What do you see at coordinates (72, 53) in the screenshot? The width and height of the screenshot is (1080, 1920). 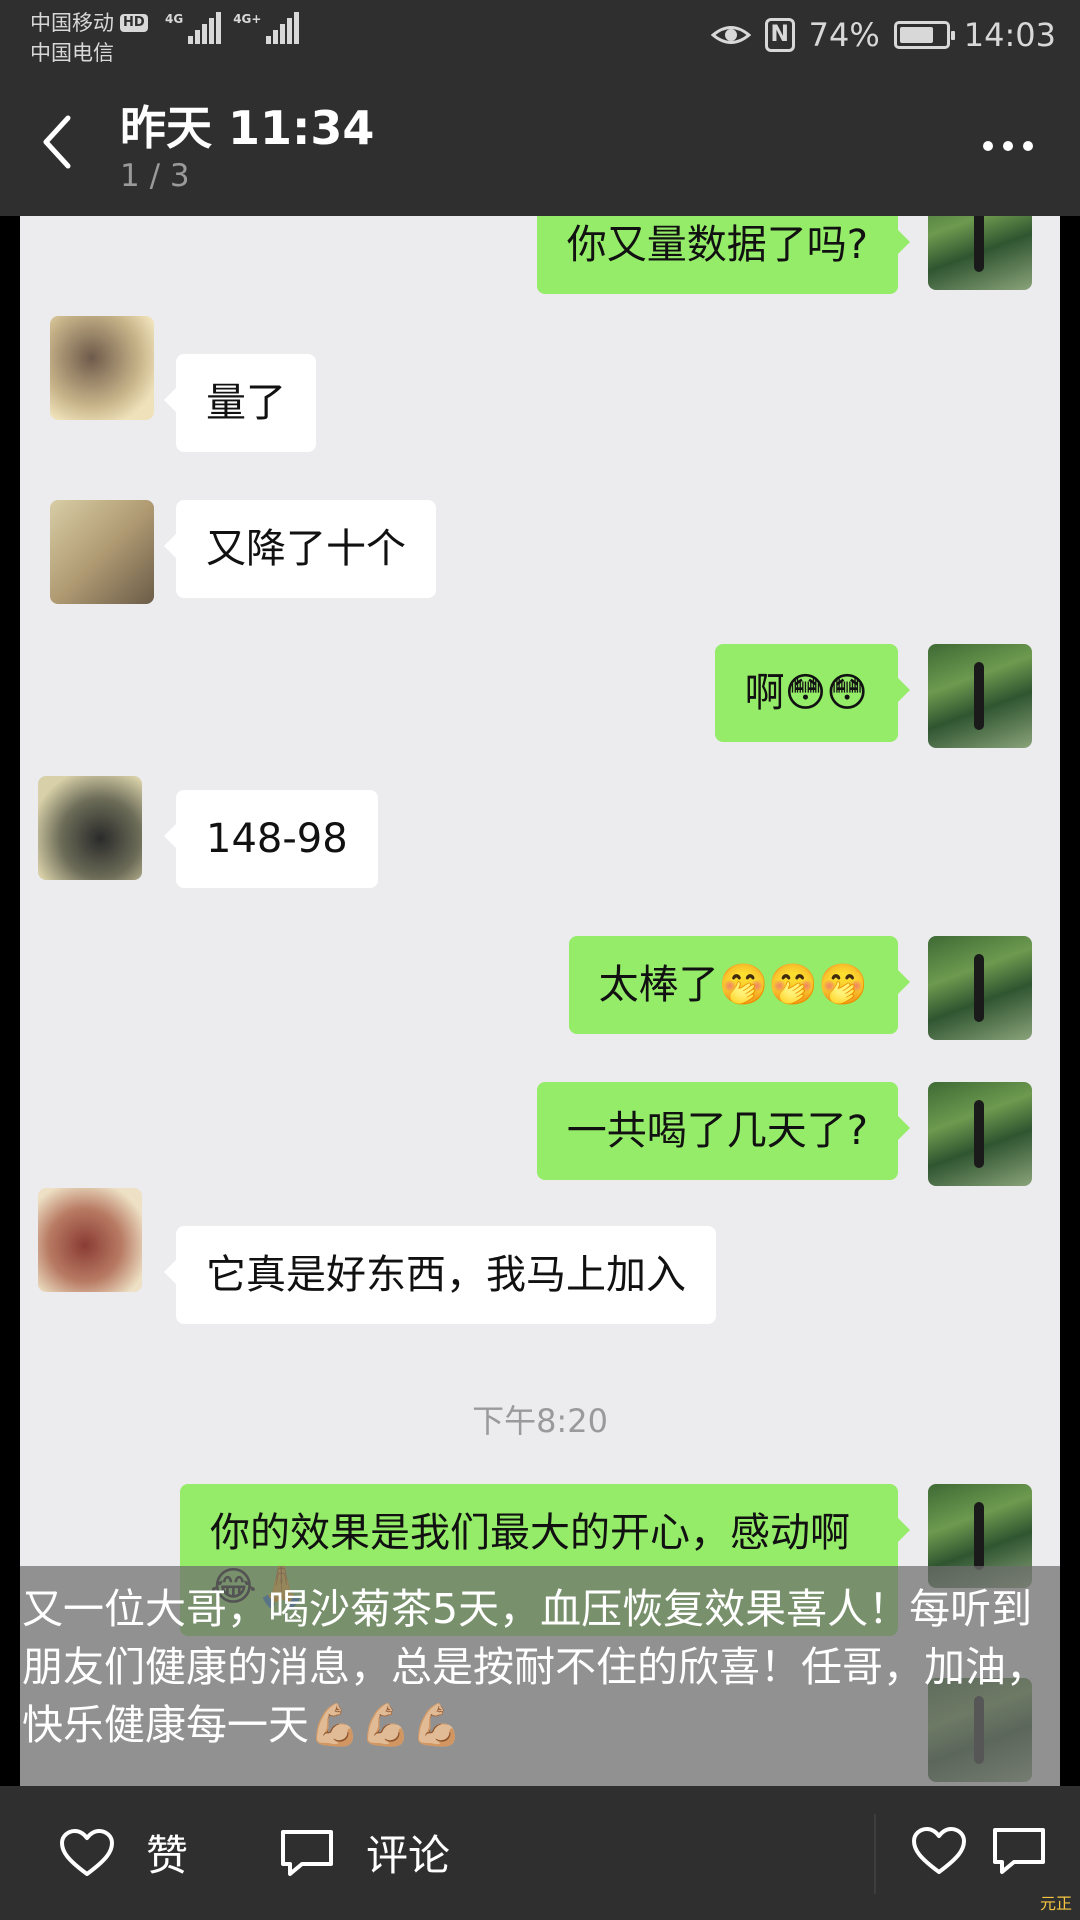 I see `carrier-name-2: 中国电信` at bounding box center [72, 53].